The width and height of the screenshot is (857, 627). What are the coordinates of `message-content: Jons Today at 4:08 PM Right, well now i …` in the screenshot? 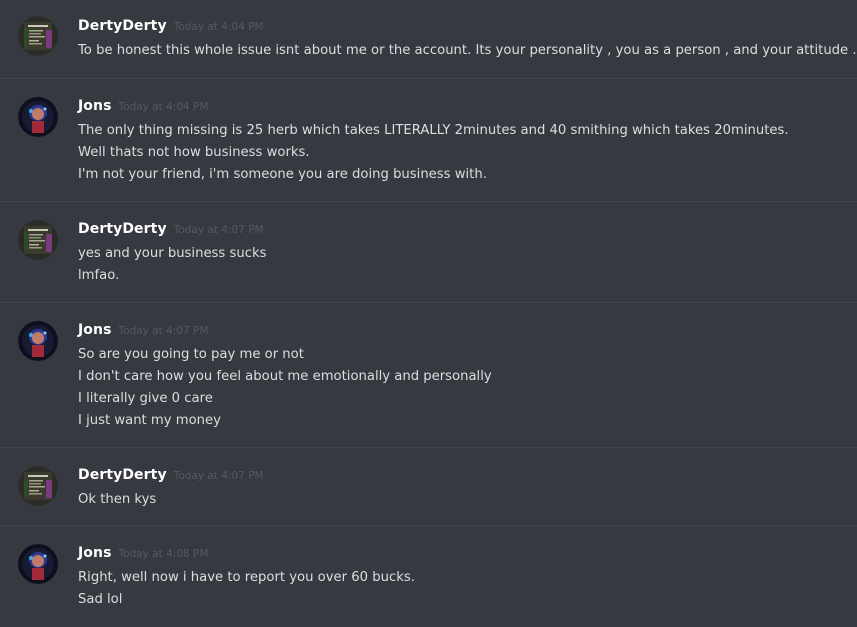 It's located at (246, 576).